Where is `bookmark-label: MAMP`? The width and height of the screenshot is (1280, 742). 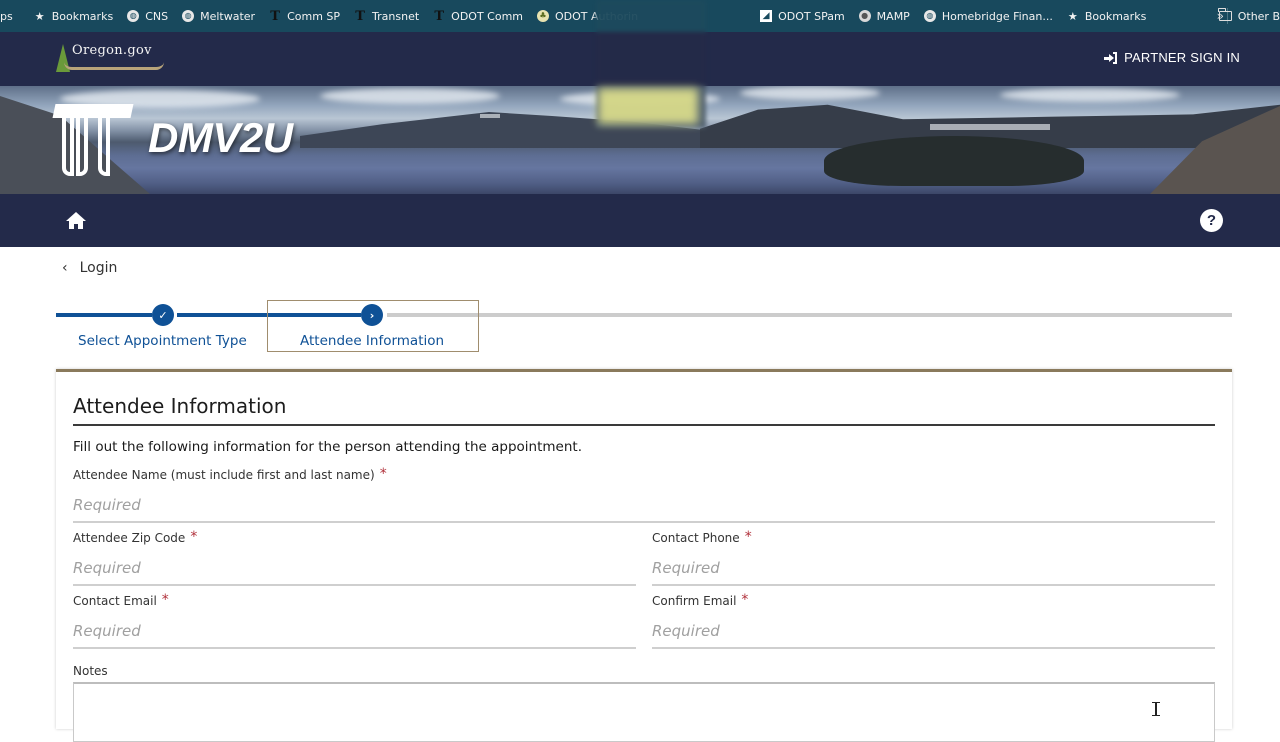
bookmark-label: MAMP is located at coordinates (893, 16).